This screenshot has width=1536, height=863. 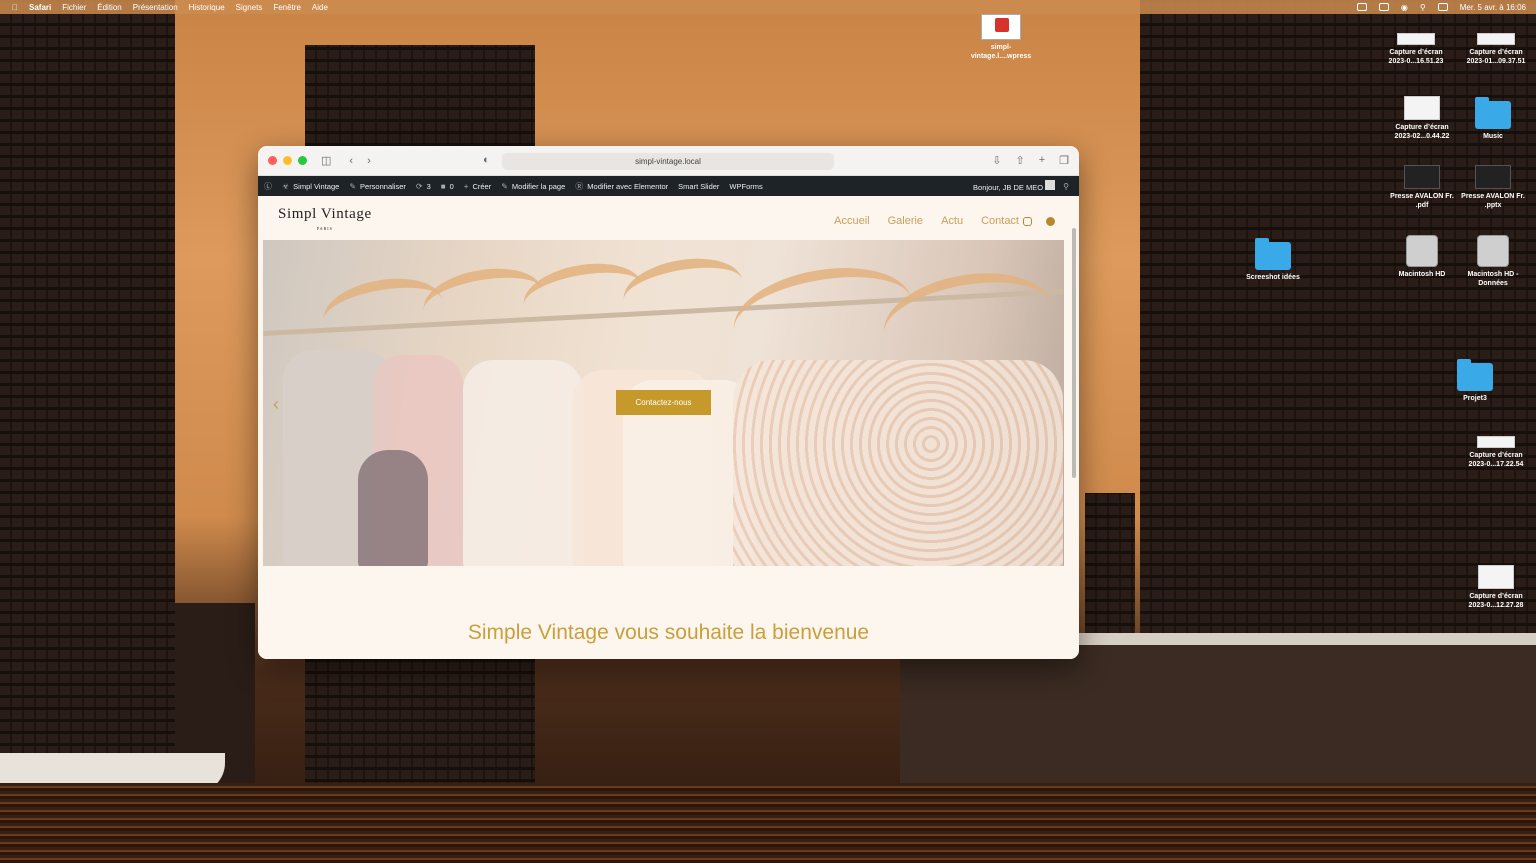 I want to click on desktop-icon-wpress-file: simpl-vintage.l....wpress, so click(x=1001, y=37).